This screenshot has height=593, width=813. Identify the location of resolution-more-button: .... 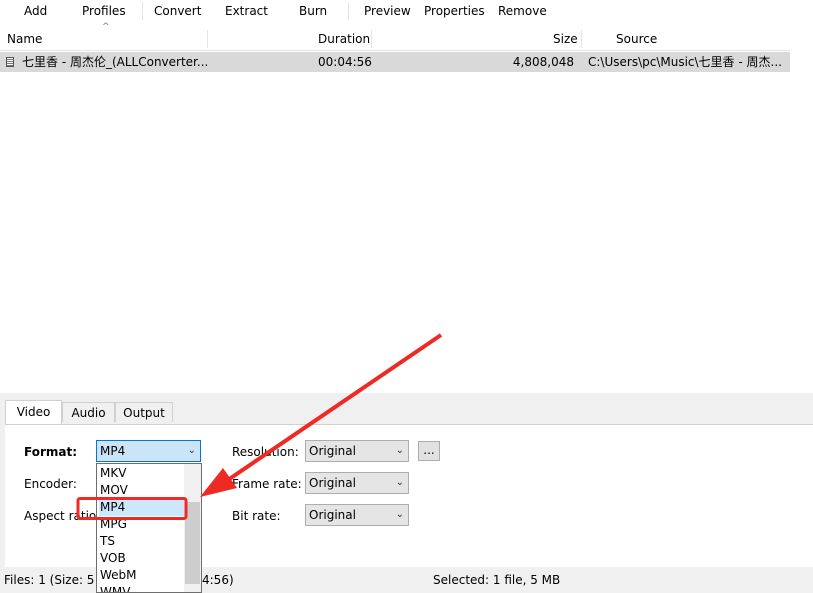
(429, 451).